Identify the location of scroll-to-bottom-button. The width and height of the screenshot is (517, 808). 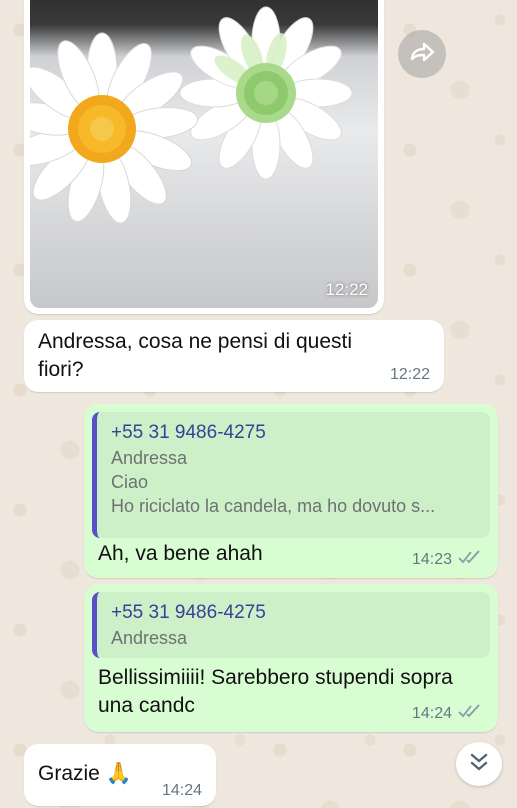
(479, 764).